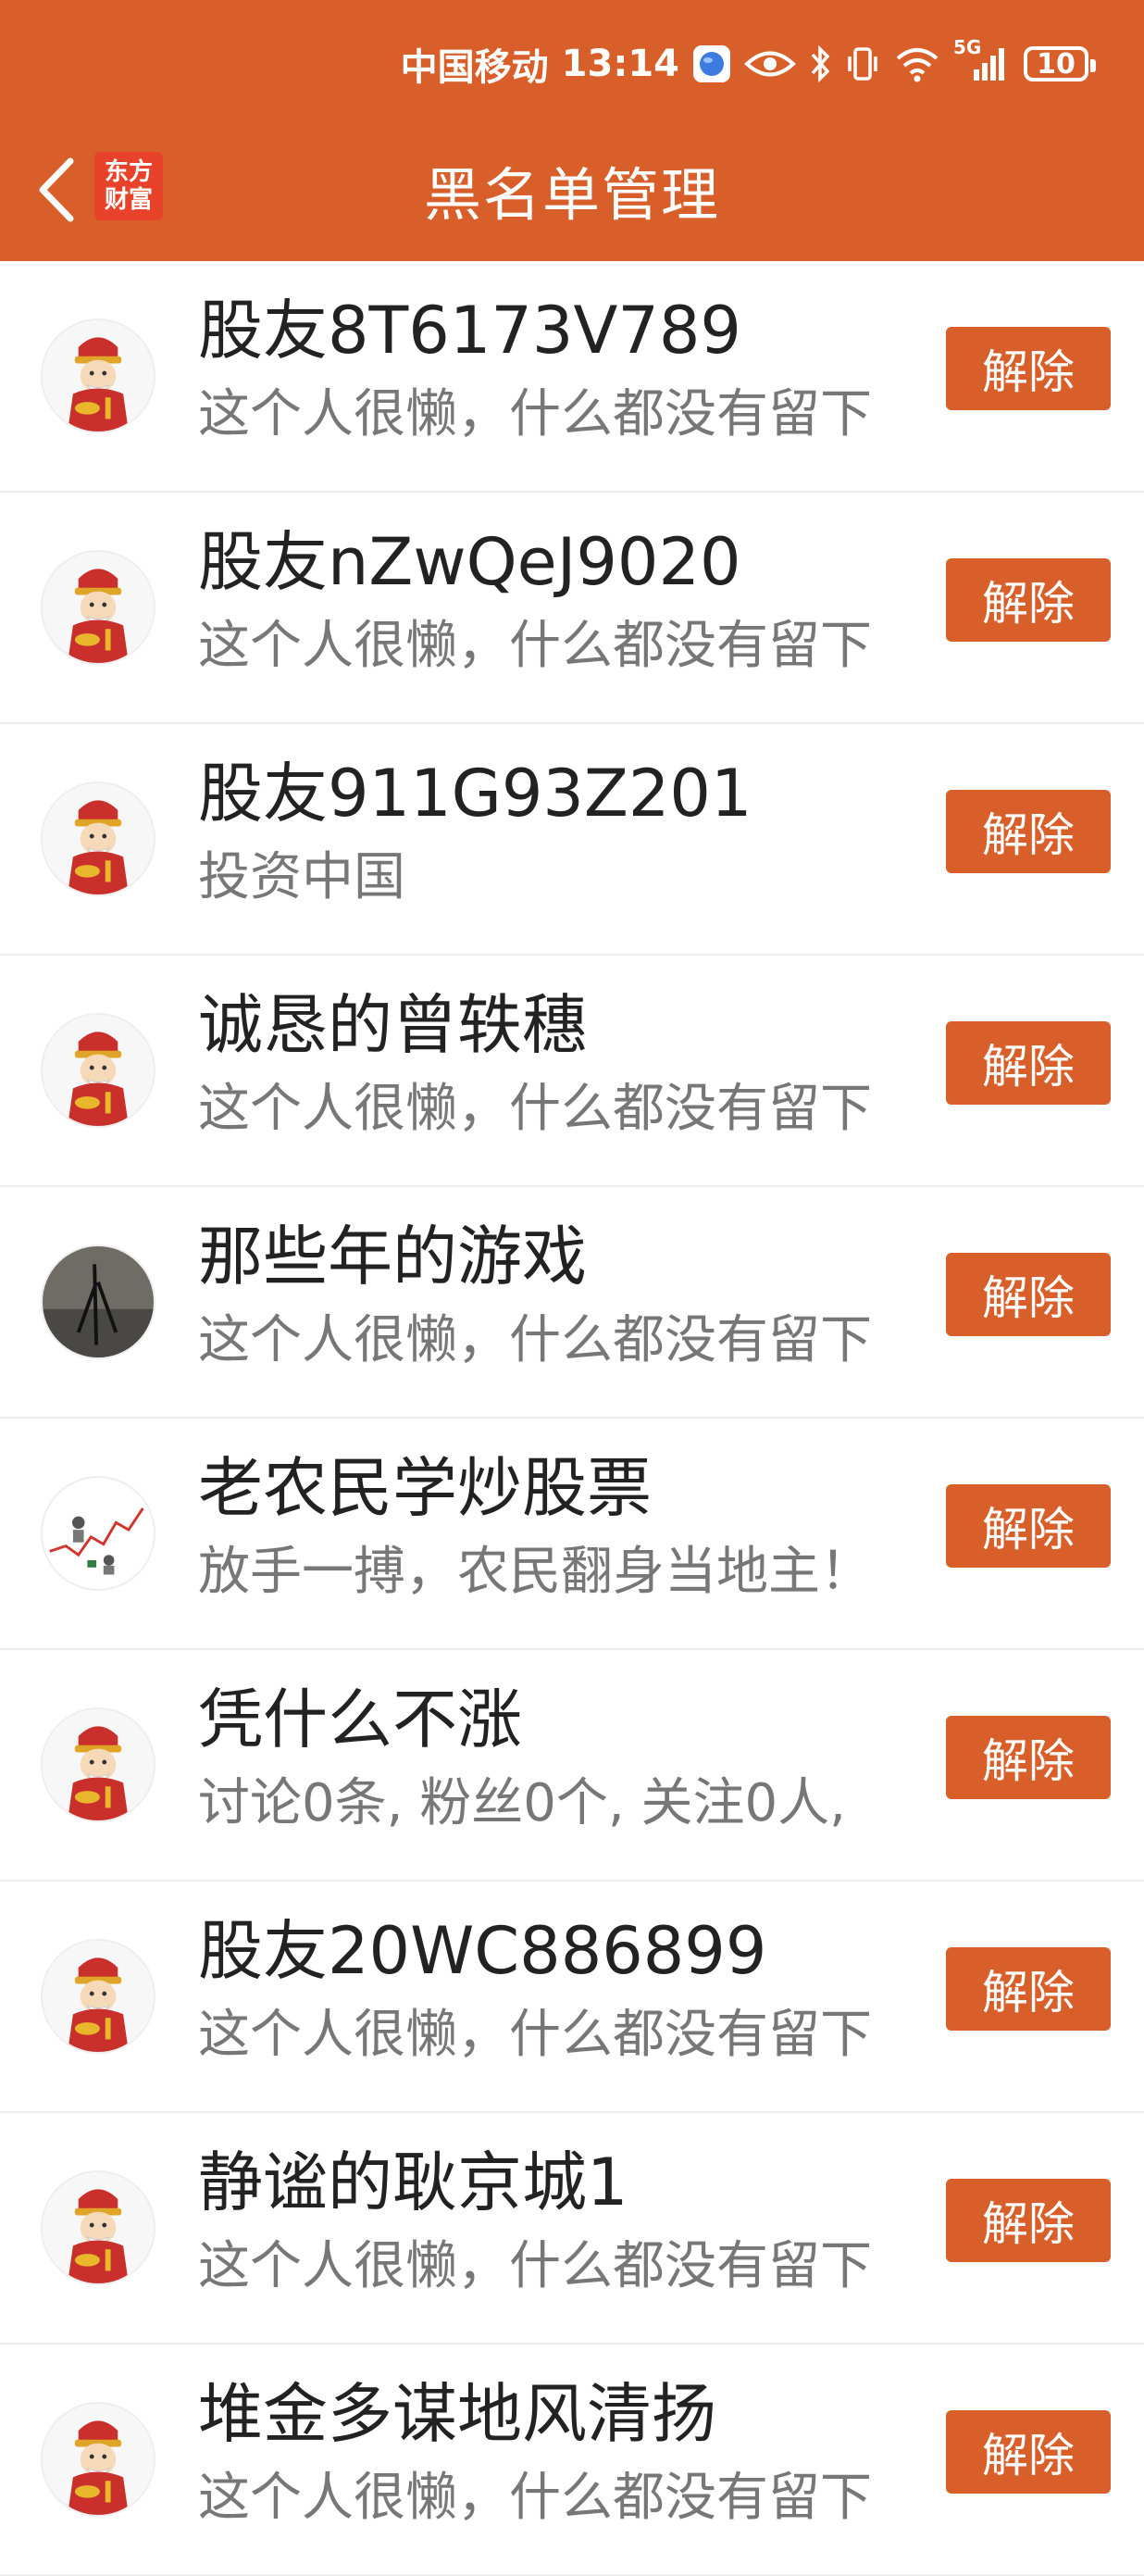 Image resolution: width=1144 pixels, height=2576 pixels. Describe the element at coordinates (862, 63) in the screenshot. I see `vibrate-icon` at that location.